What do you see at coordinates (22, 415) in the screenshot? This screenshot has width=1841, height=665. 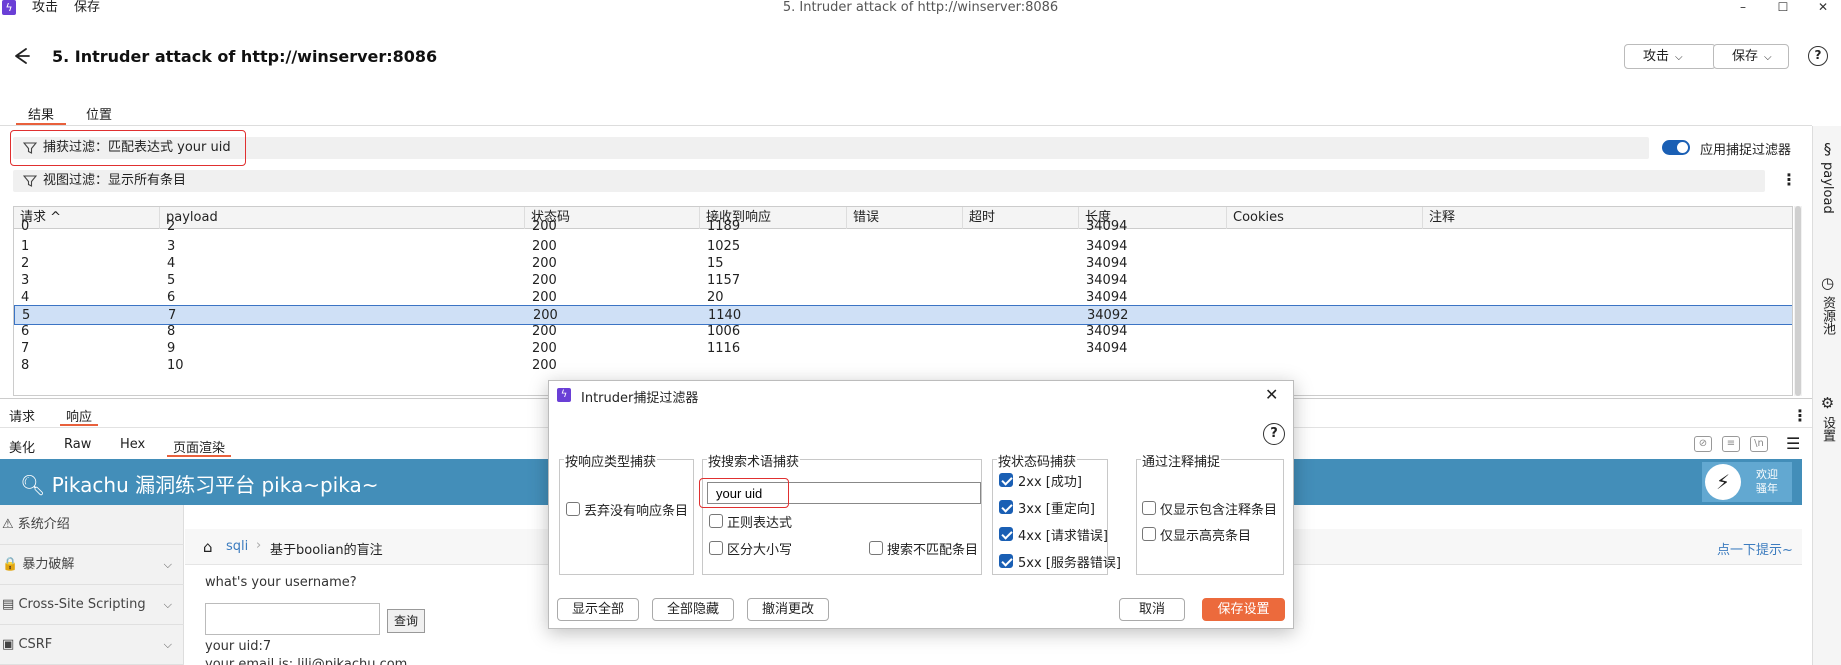 I see `tab-request: 请求` at bounding box center [22, 415].